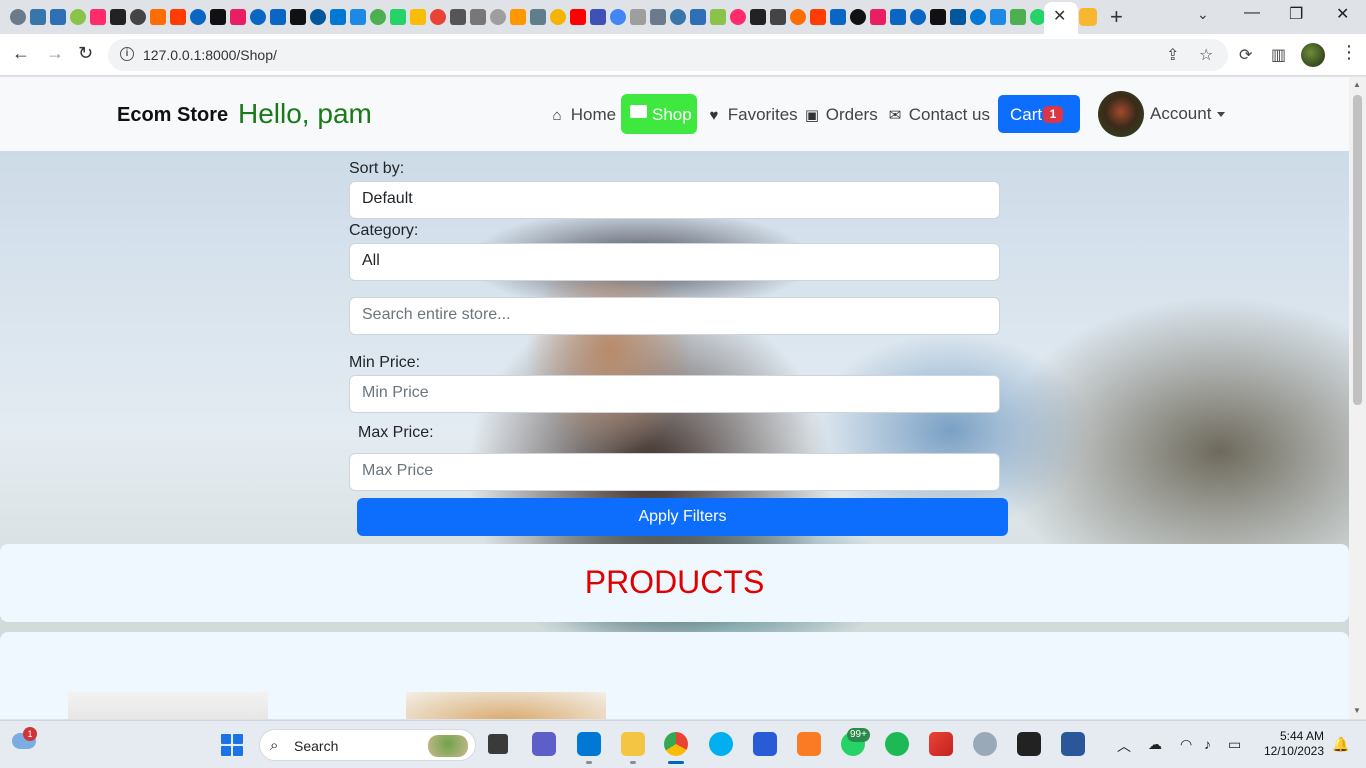 The width and height of the screenshot is (1366, 768). I want to click on start-button, so click(232, 745).